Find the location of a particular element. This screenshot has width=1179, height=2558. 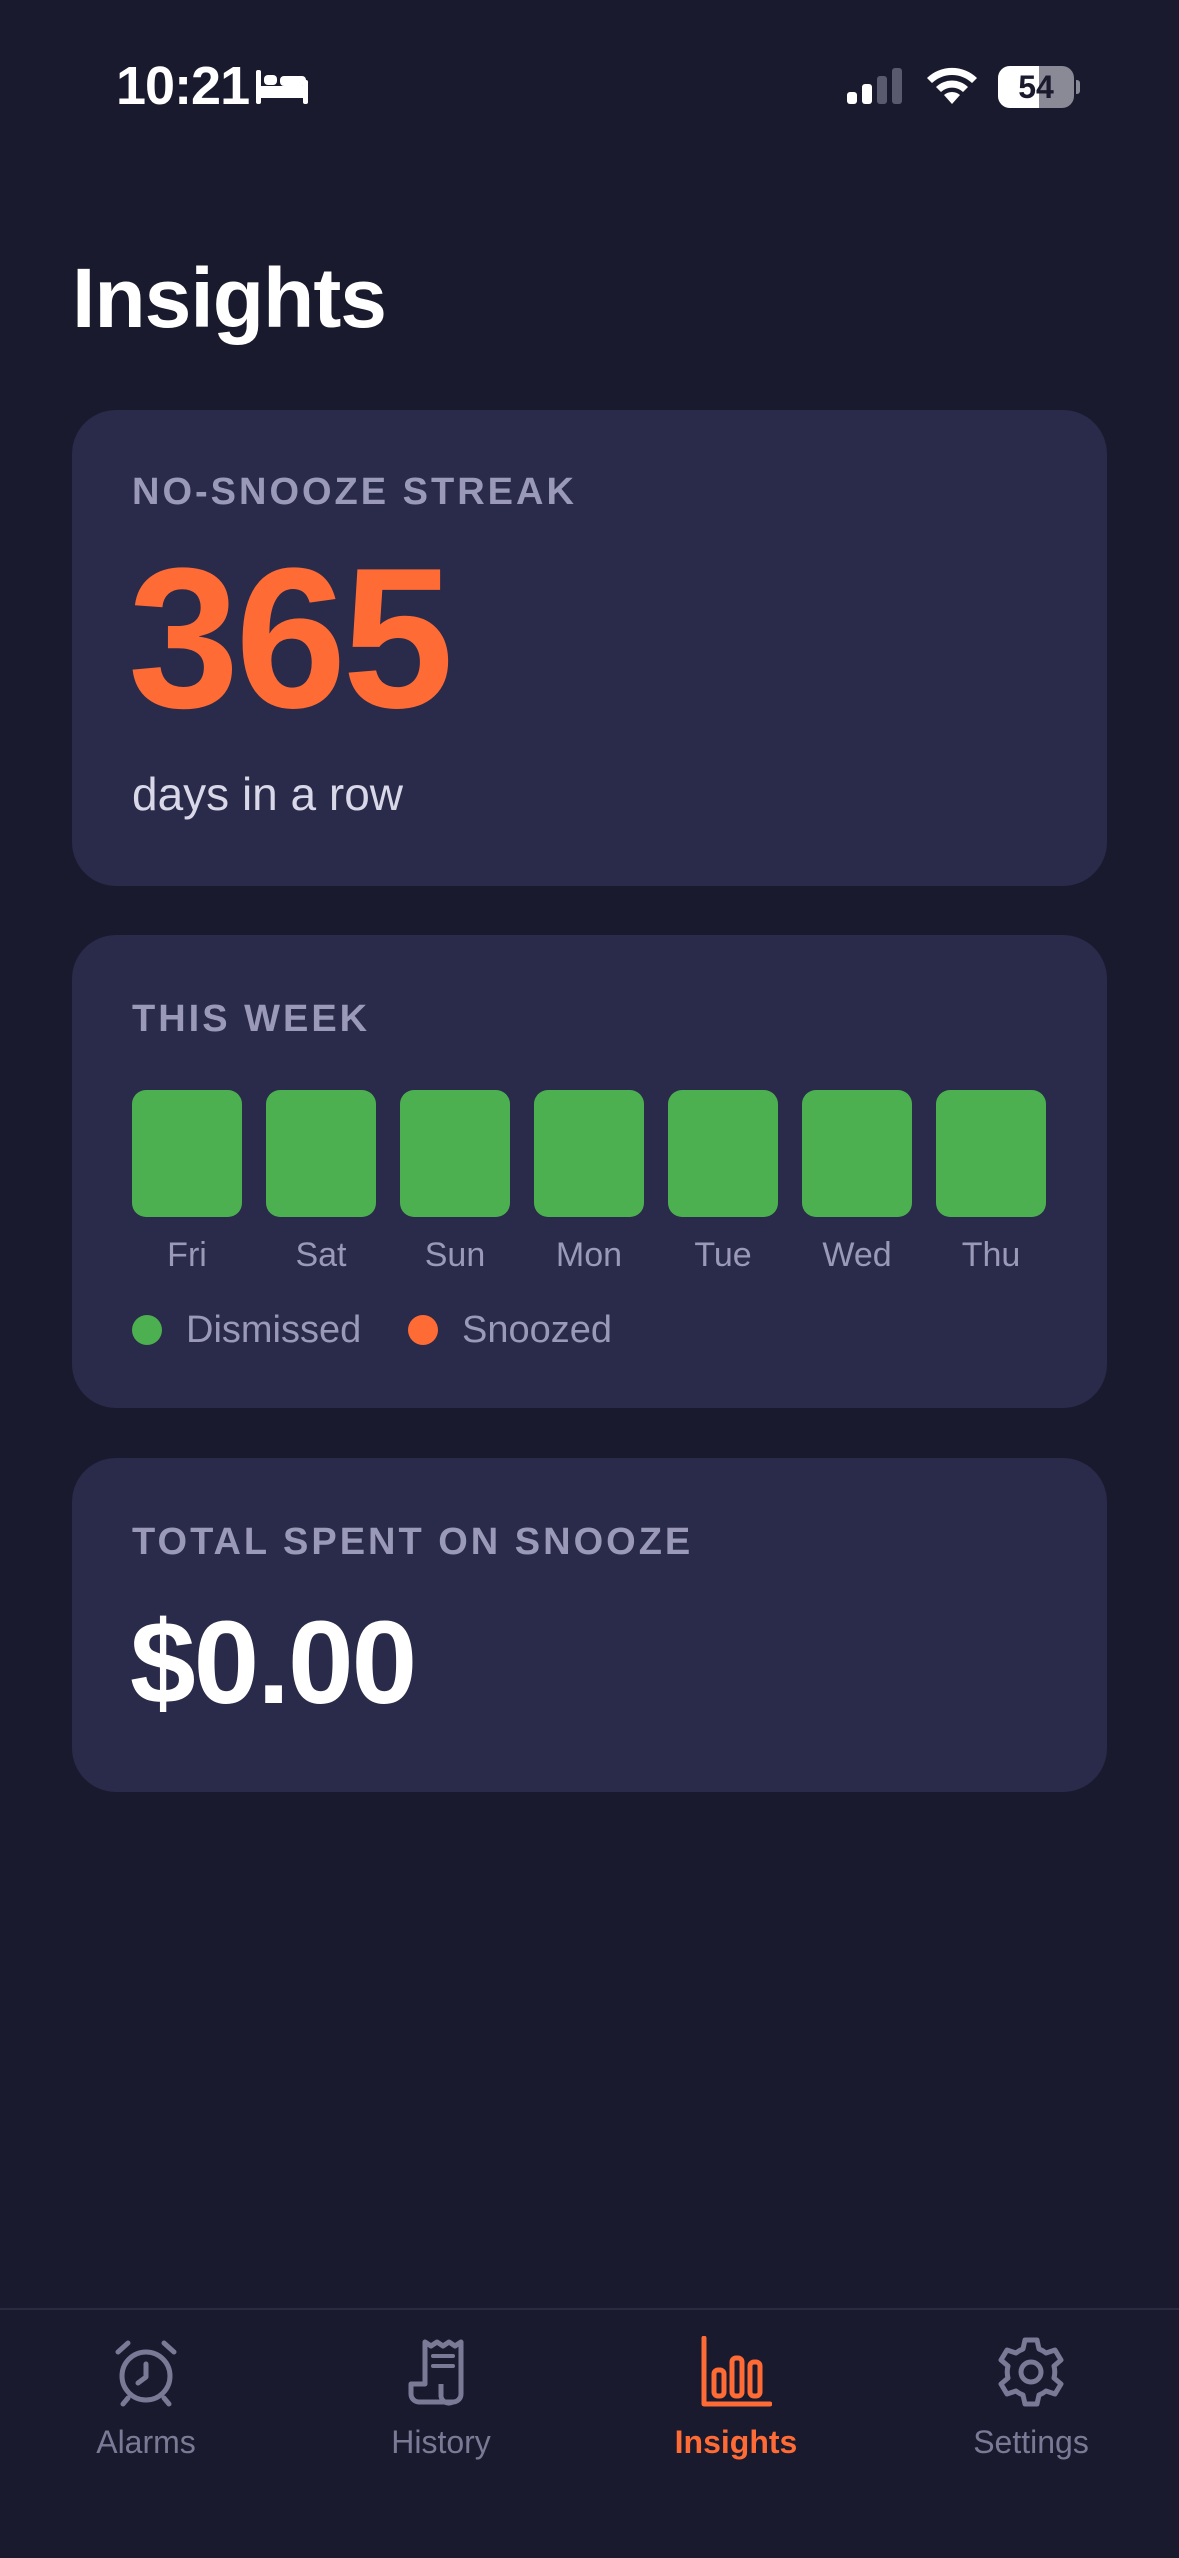

status-time: 10:21 is located at coordinates (183, 86).